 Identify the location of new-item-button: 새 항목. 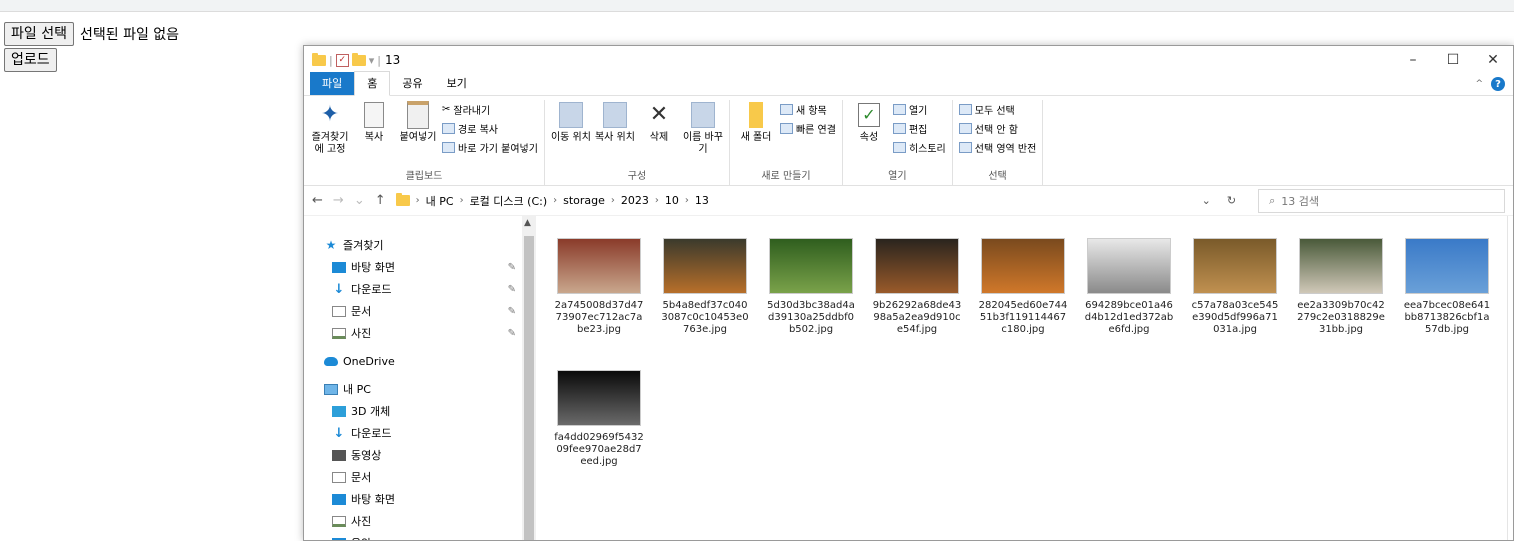
(807, 109).